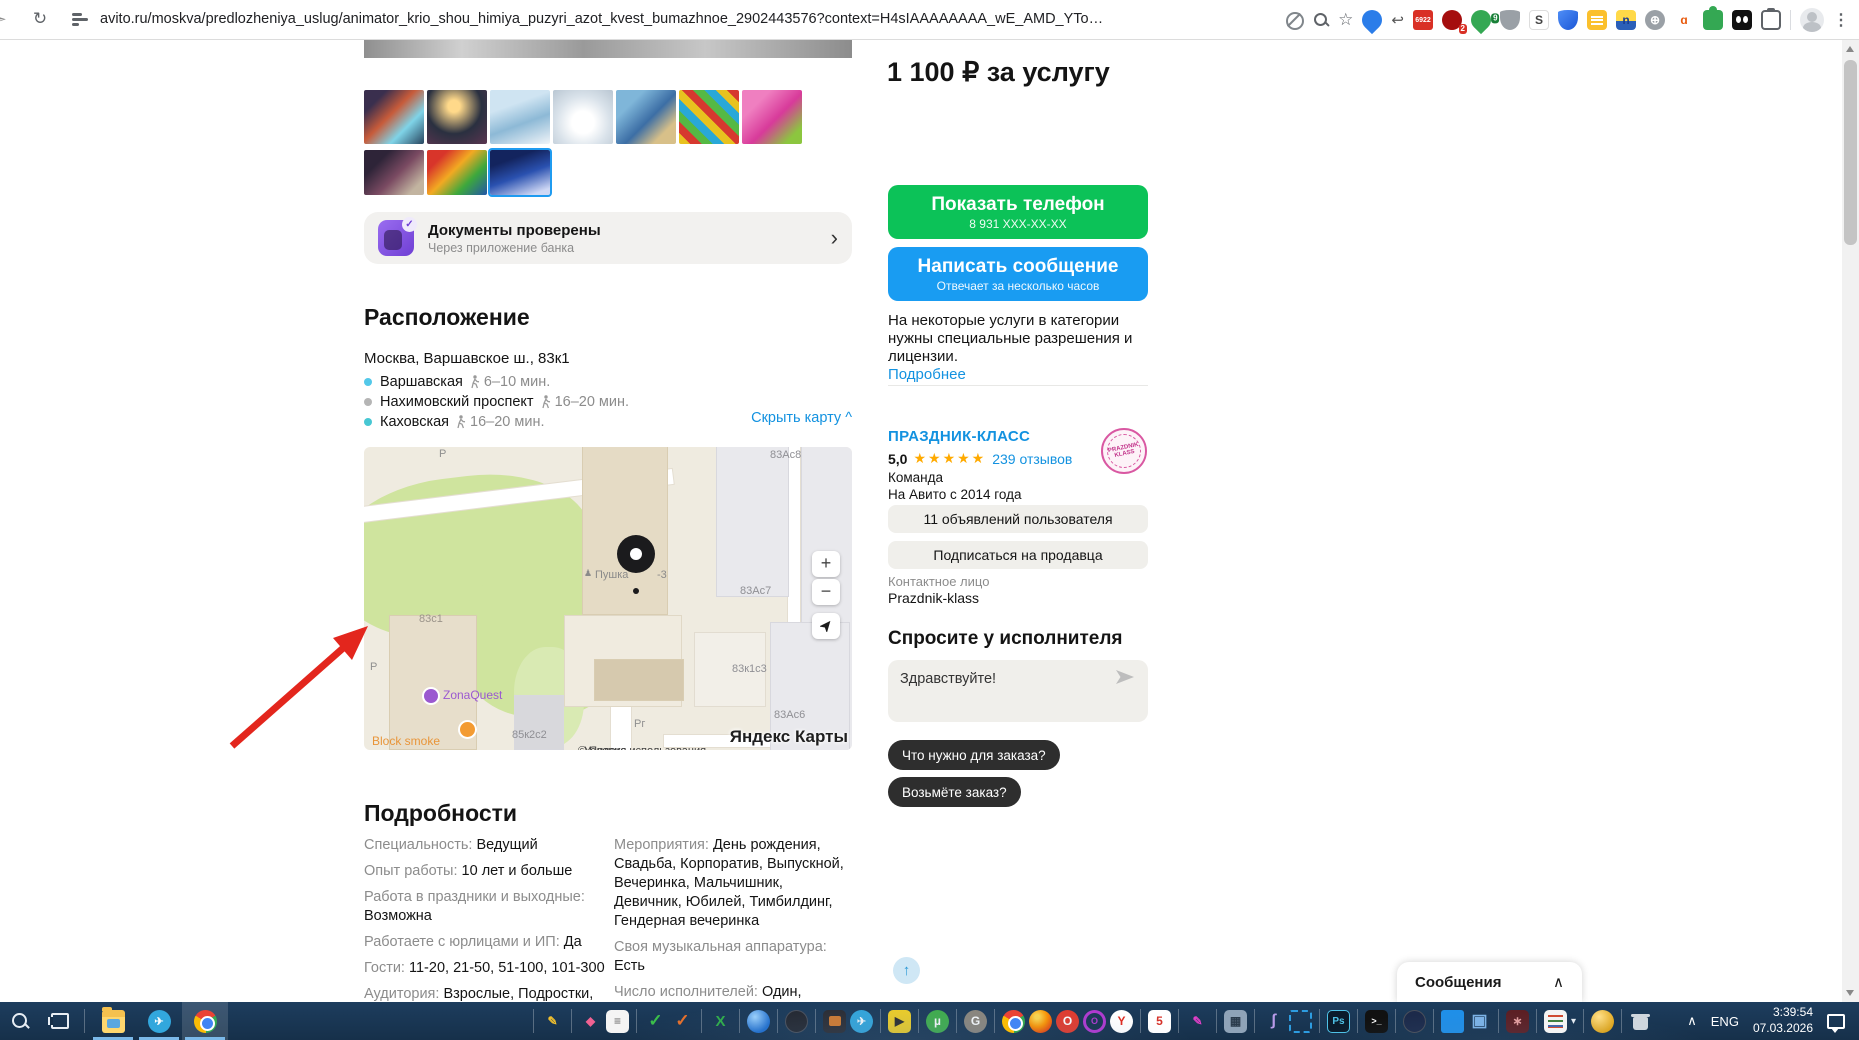 Image resolution: width=1859 pixels, height=1040 pixels. I want to click on taskbar-icon-voice-app, so click(1414, 1021).